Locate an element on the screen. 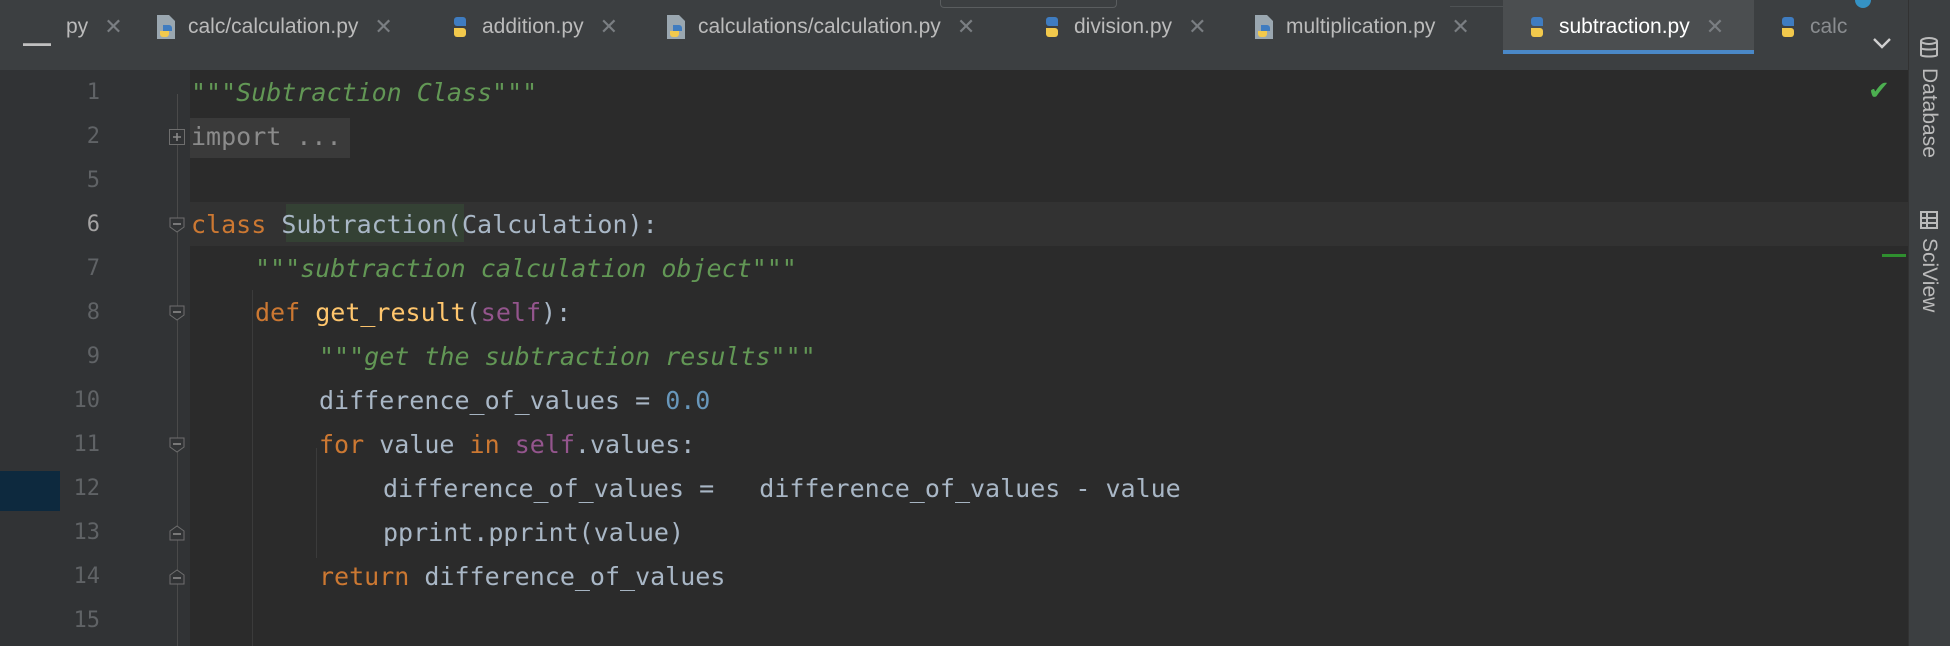 The image size is (1950, 646). tab-label: division.py is located at coordinates (1123, 26).